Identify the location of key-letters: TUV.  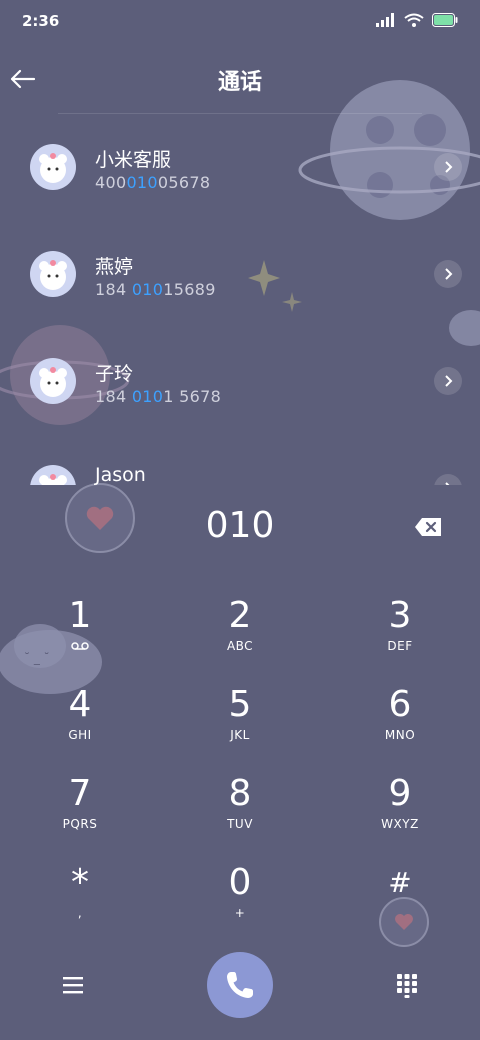
(240, 824).